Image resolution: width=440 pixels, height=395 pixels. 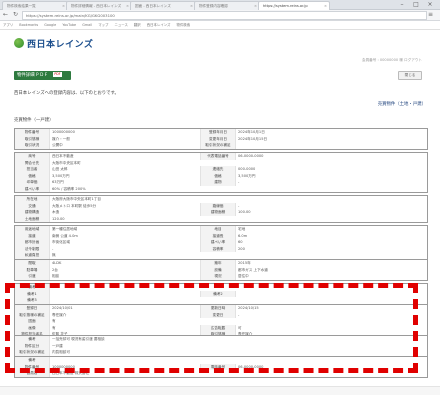 What do you see at coordinates (87, 25) in the screenshot?
I see `bookmark-item: Gmail` at bounding box center [87, 25].